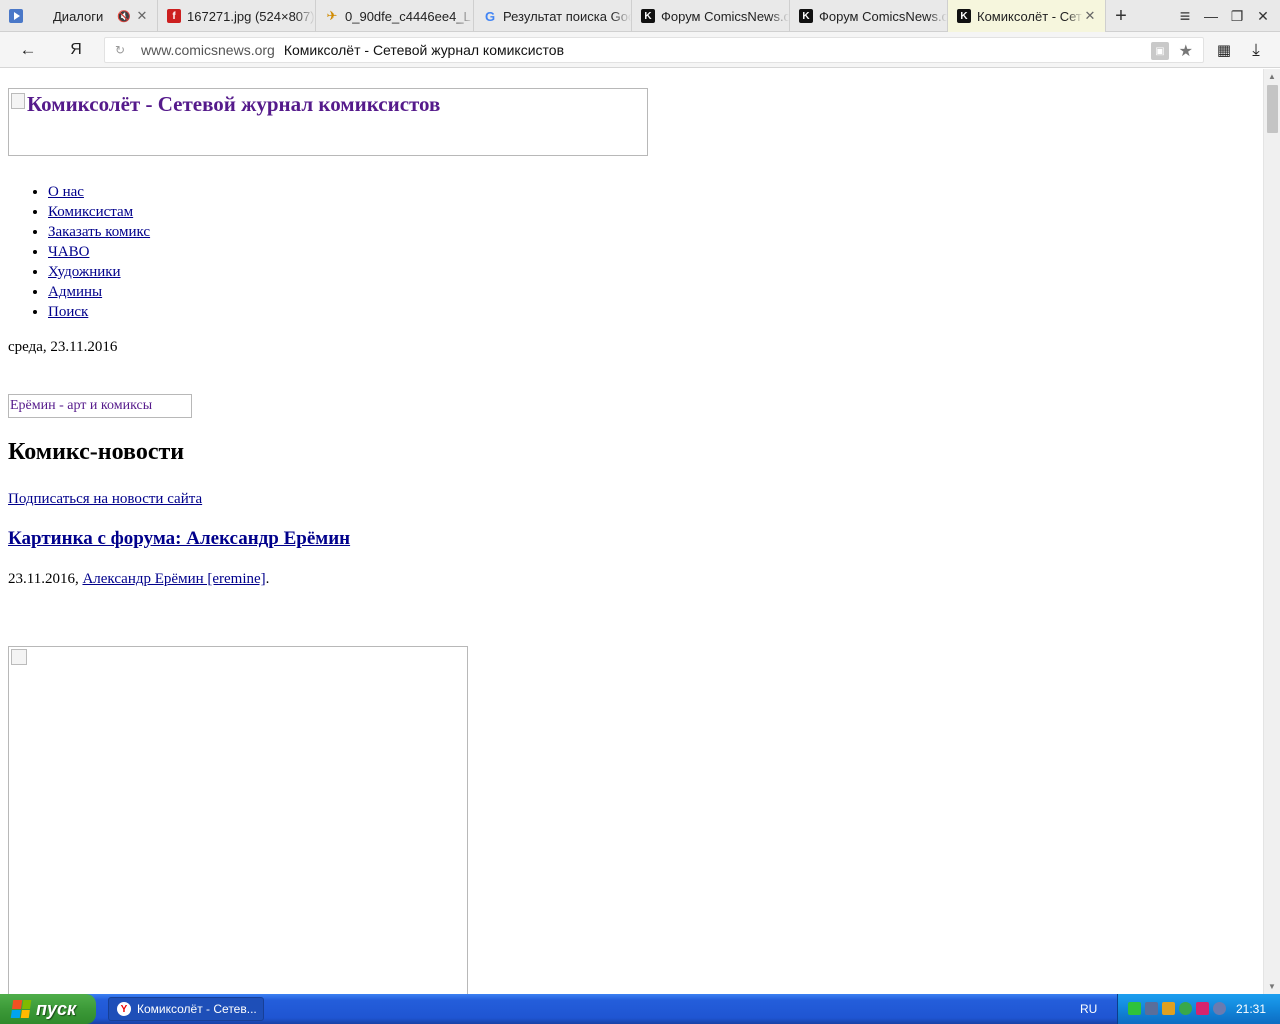  What do you see at coordinates (1211, 16) in the screenshot?
I see `minimize-icon: —` at bounding box center [1211, 16].